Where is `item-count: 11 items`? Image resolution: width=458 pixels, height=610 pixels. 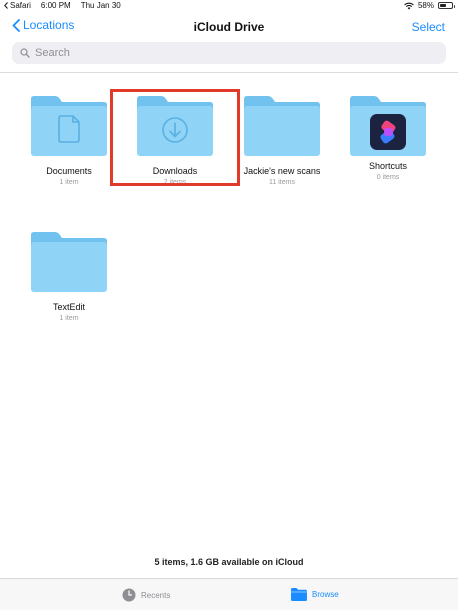
item-count: 11 items is located at coordinates (282, 182).